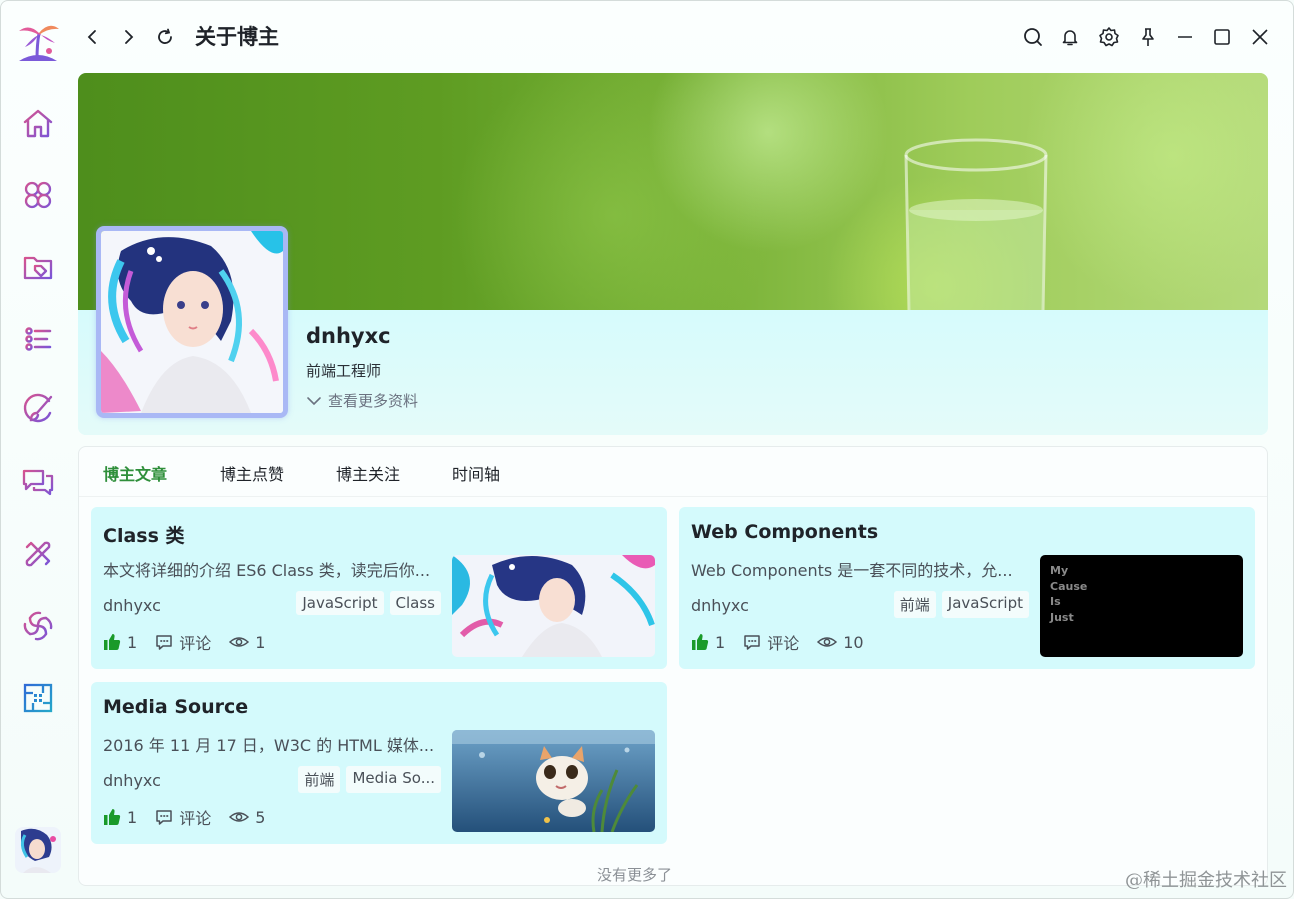  What do you see at coordinates (38, 482) in the screenshot?
I see `chat-icon` at bounding box center [38, 482].